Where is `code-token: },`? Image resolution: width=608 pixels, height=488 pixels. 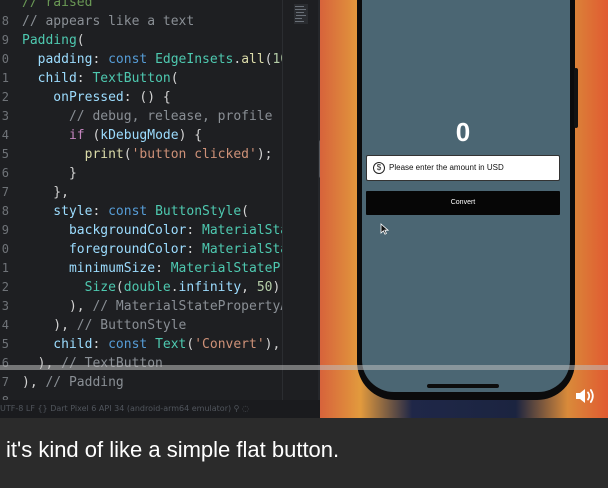
code-token: }, is located at coordinates (45, 192).